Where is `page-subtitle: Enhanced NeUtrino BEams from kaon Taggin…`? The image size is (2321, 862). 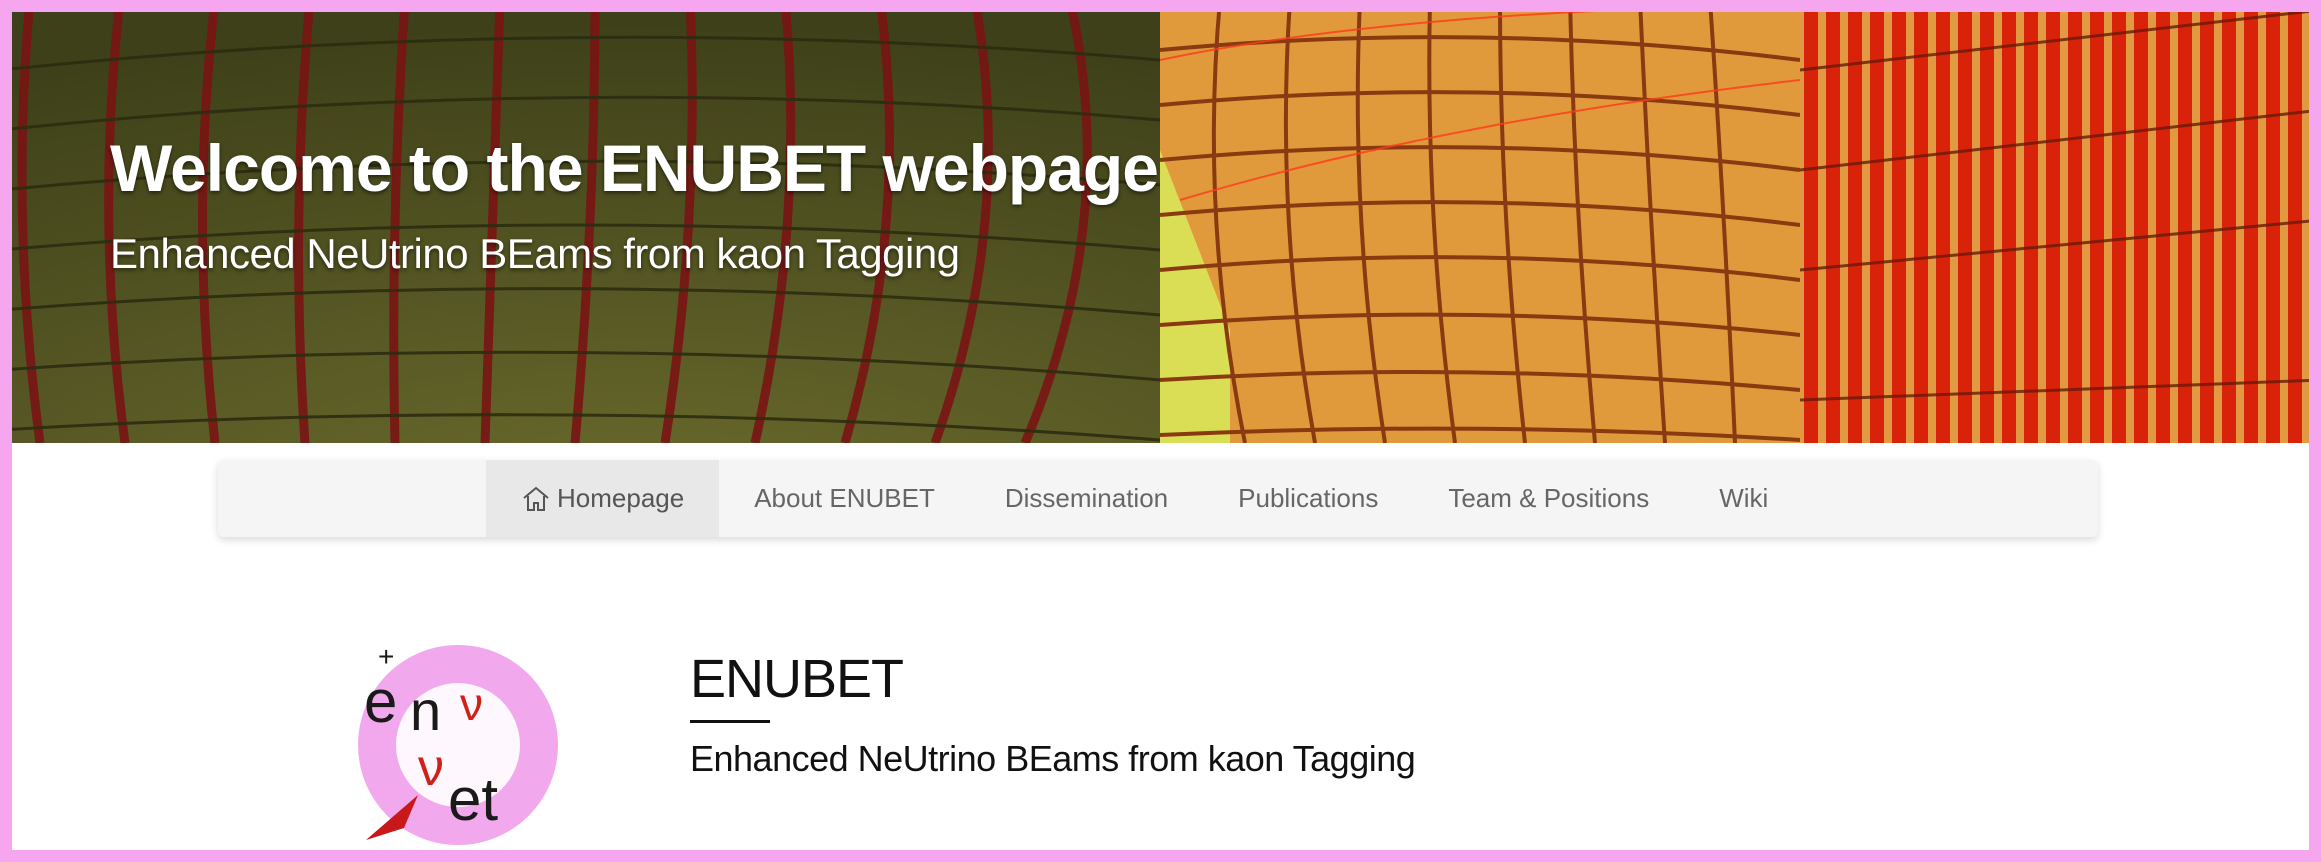
page-subtitle: Enhanced NeUtrino BEams from kaon Taggin… is located at coordinates (1053, 758).